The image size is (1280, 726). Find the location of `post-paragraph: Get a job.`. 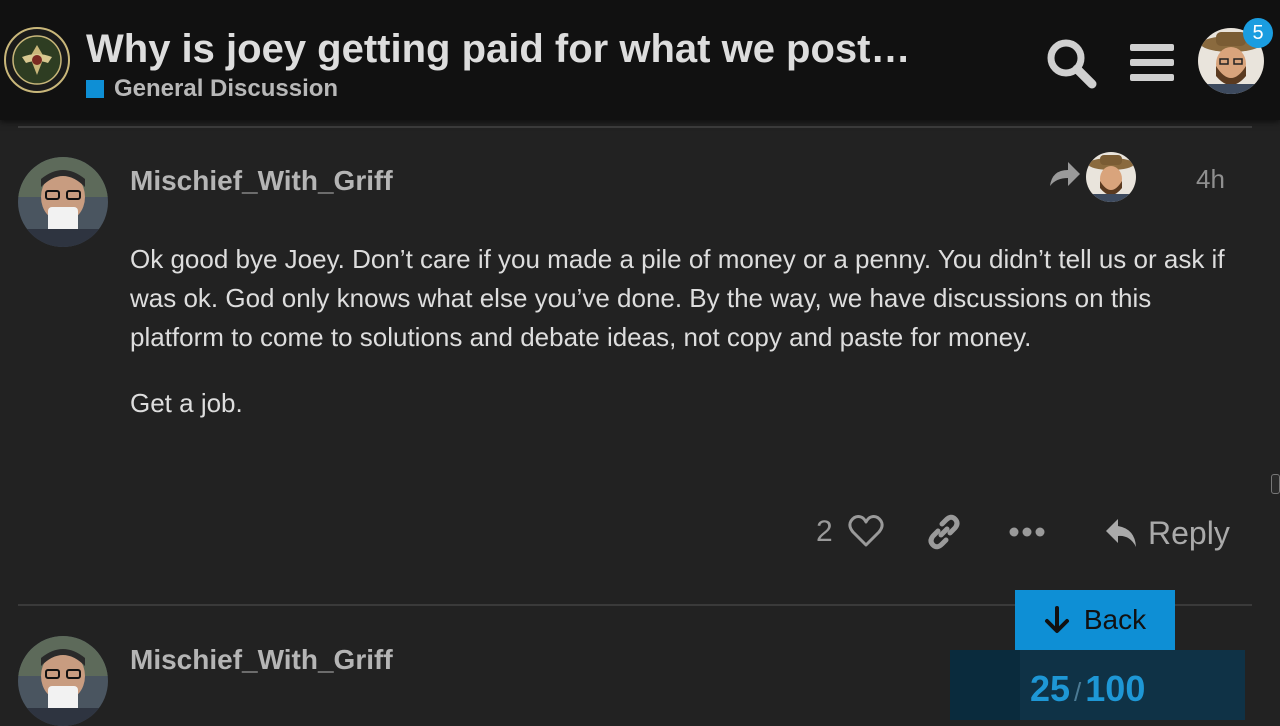

post-paragraph: Get a job. is located at coordinates (186, 403).